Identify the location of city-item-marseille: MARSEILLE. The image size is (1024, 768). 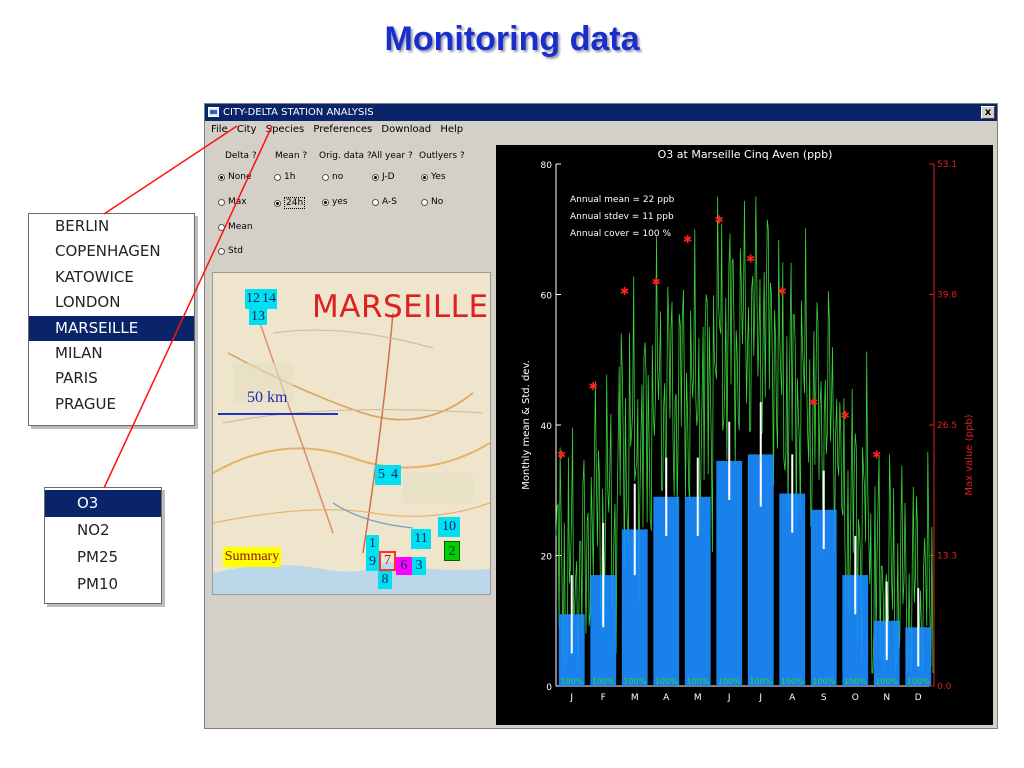
(111, 328).